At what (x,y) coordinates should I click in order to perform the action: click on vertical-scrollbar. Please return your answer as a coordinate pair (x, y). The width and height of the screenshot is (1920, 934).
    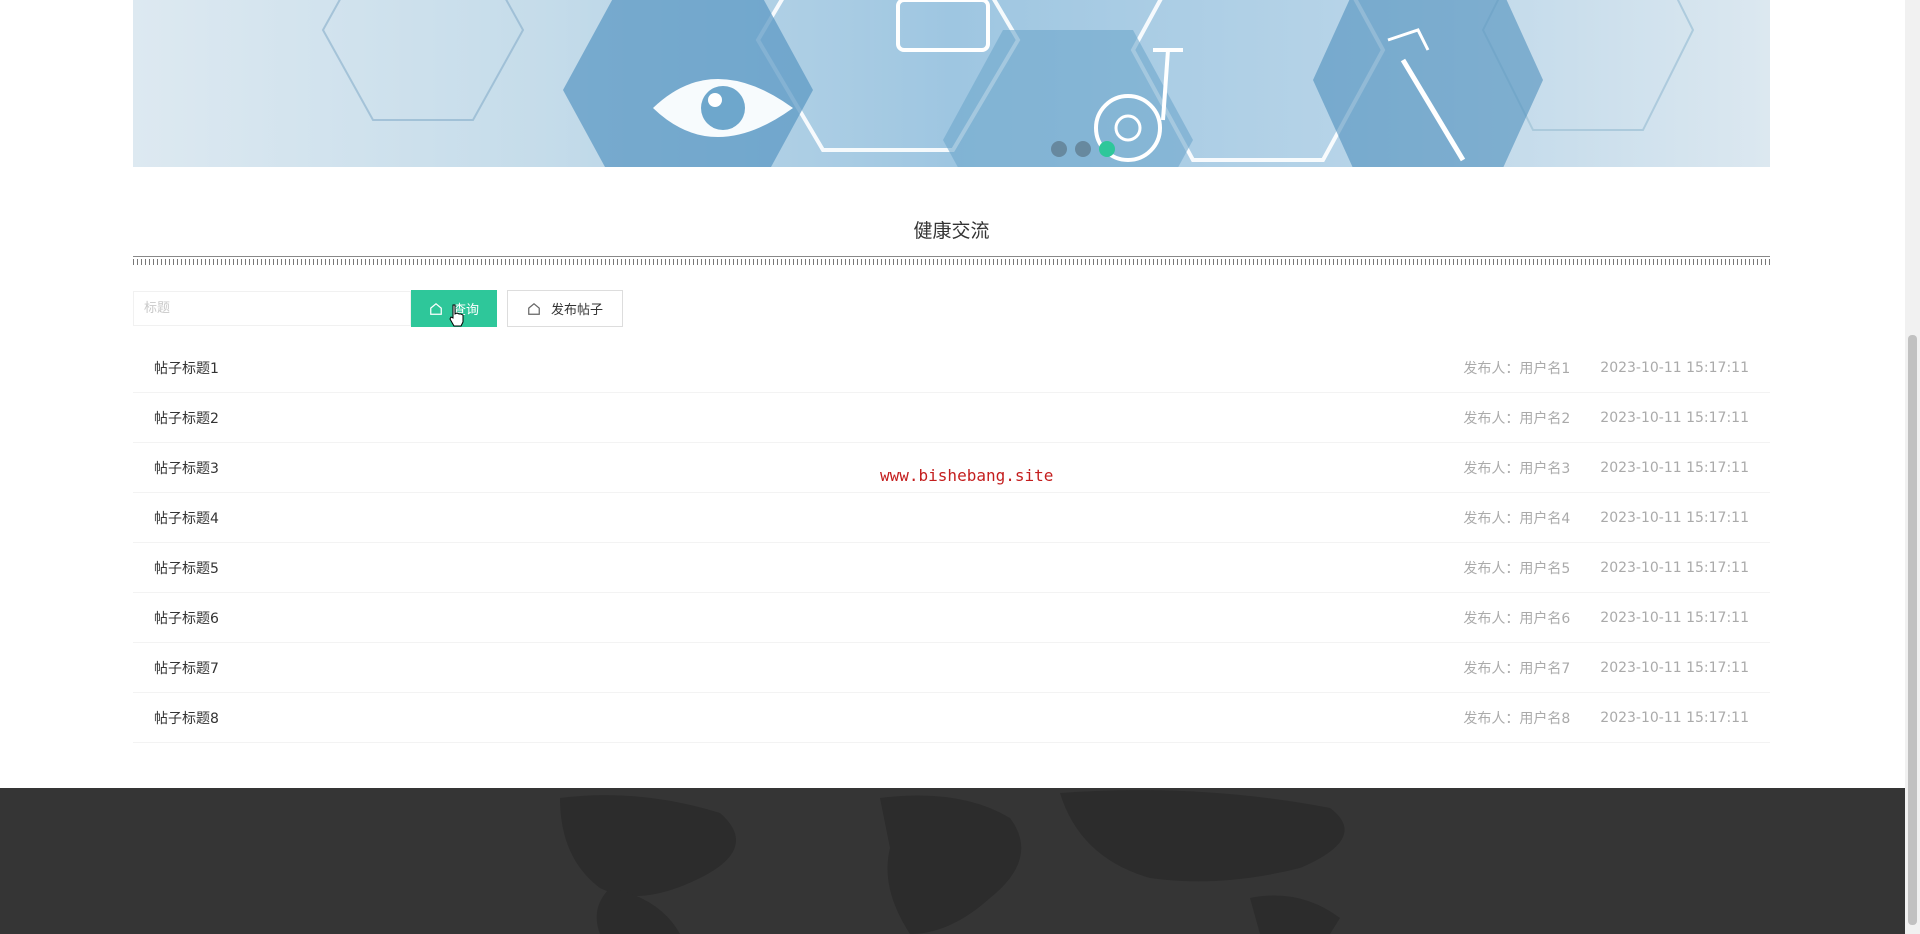
    Looking at the image, I should click on (1912, 467).